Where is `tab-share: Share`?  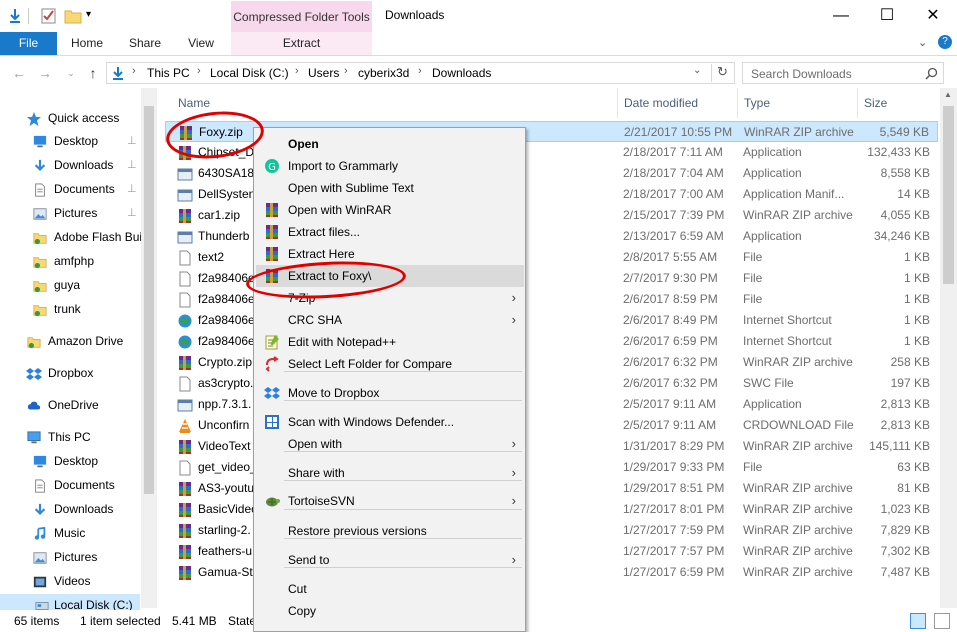
tab-share: Share is located at coordinates (145, 43).